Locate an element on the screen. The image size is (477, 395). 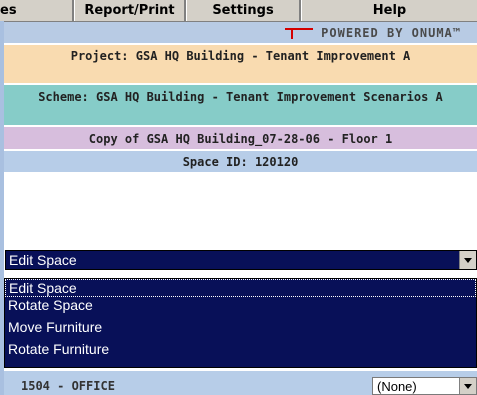
space-filter-dropdown-button is located at coordinates (467, 386).